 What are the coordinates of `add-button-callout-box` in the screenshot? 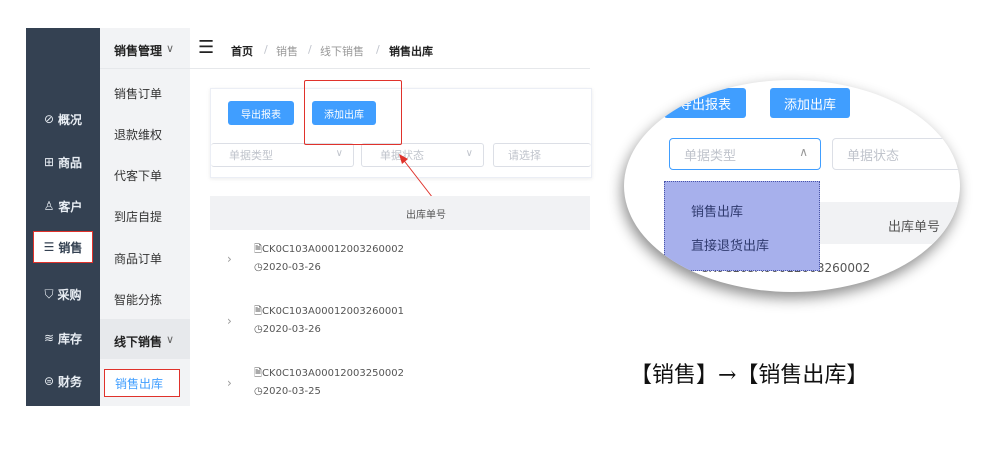 It's located at (353, 112).